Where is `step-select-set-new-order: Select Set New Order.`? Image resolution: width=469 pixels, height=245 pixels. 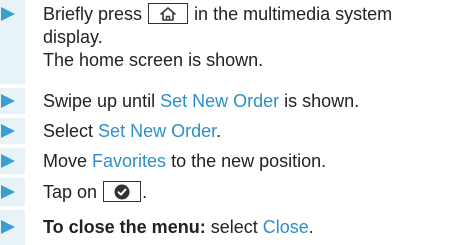 step-select-set-new-order: Select Set New Order. is located at coordinates (234, 131).